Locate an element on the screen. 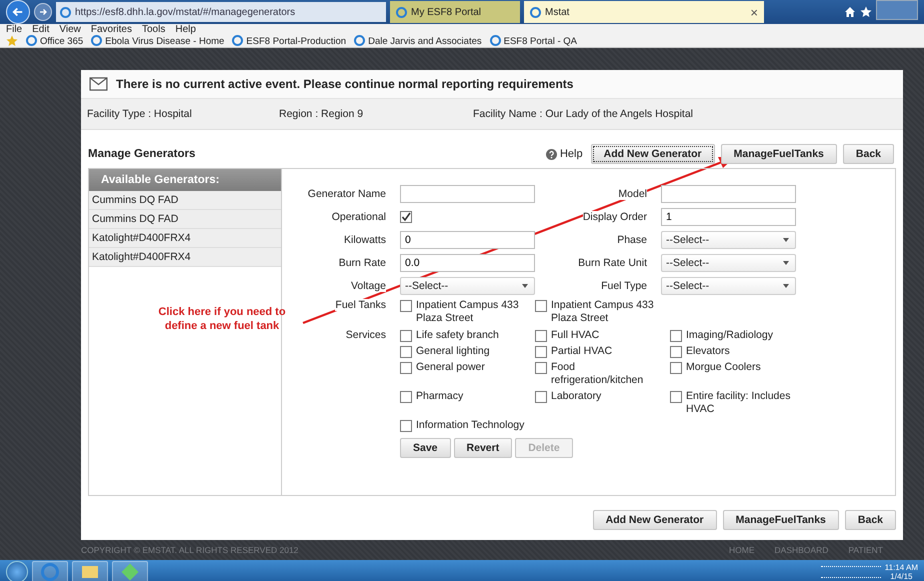 This screenshot has width=924, height=581. clock-date: 1/4/15 is located at coordinates (901, 576).